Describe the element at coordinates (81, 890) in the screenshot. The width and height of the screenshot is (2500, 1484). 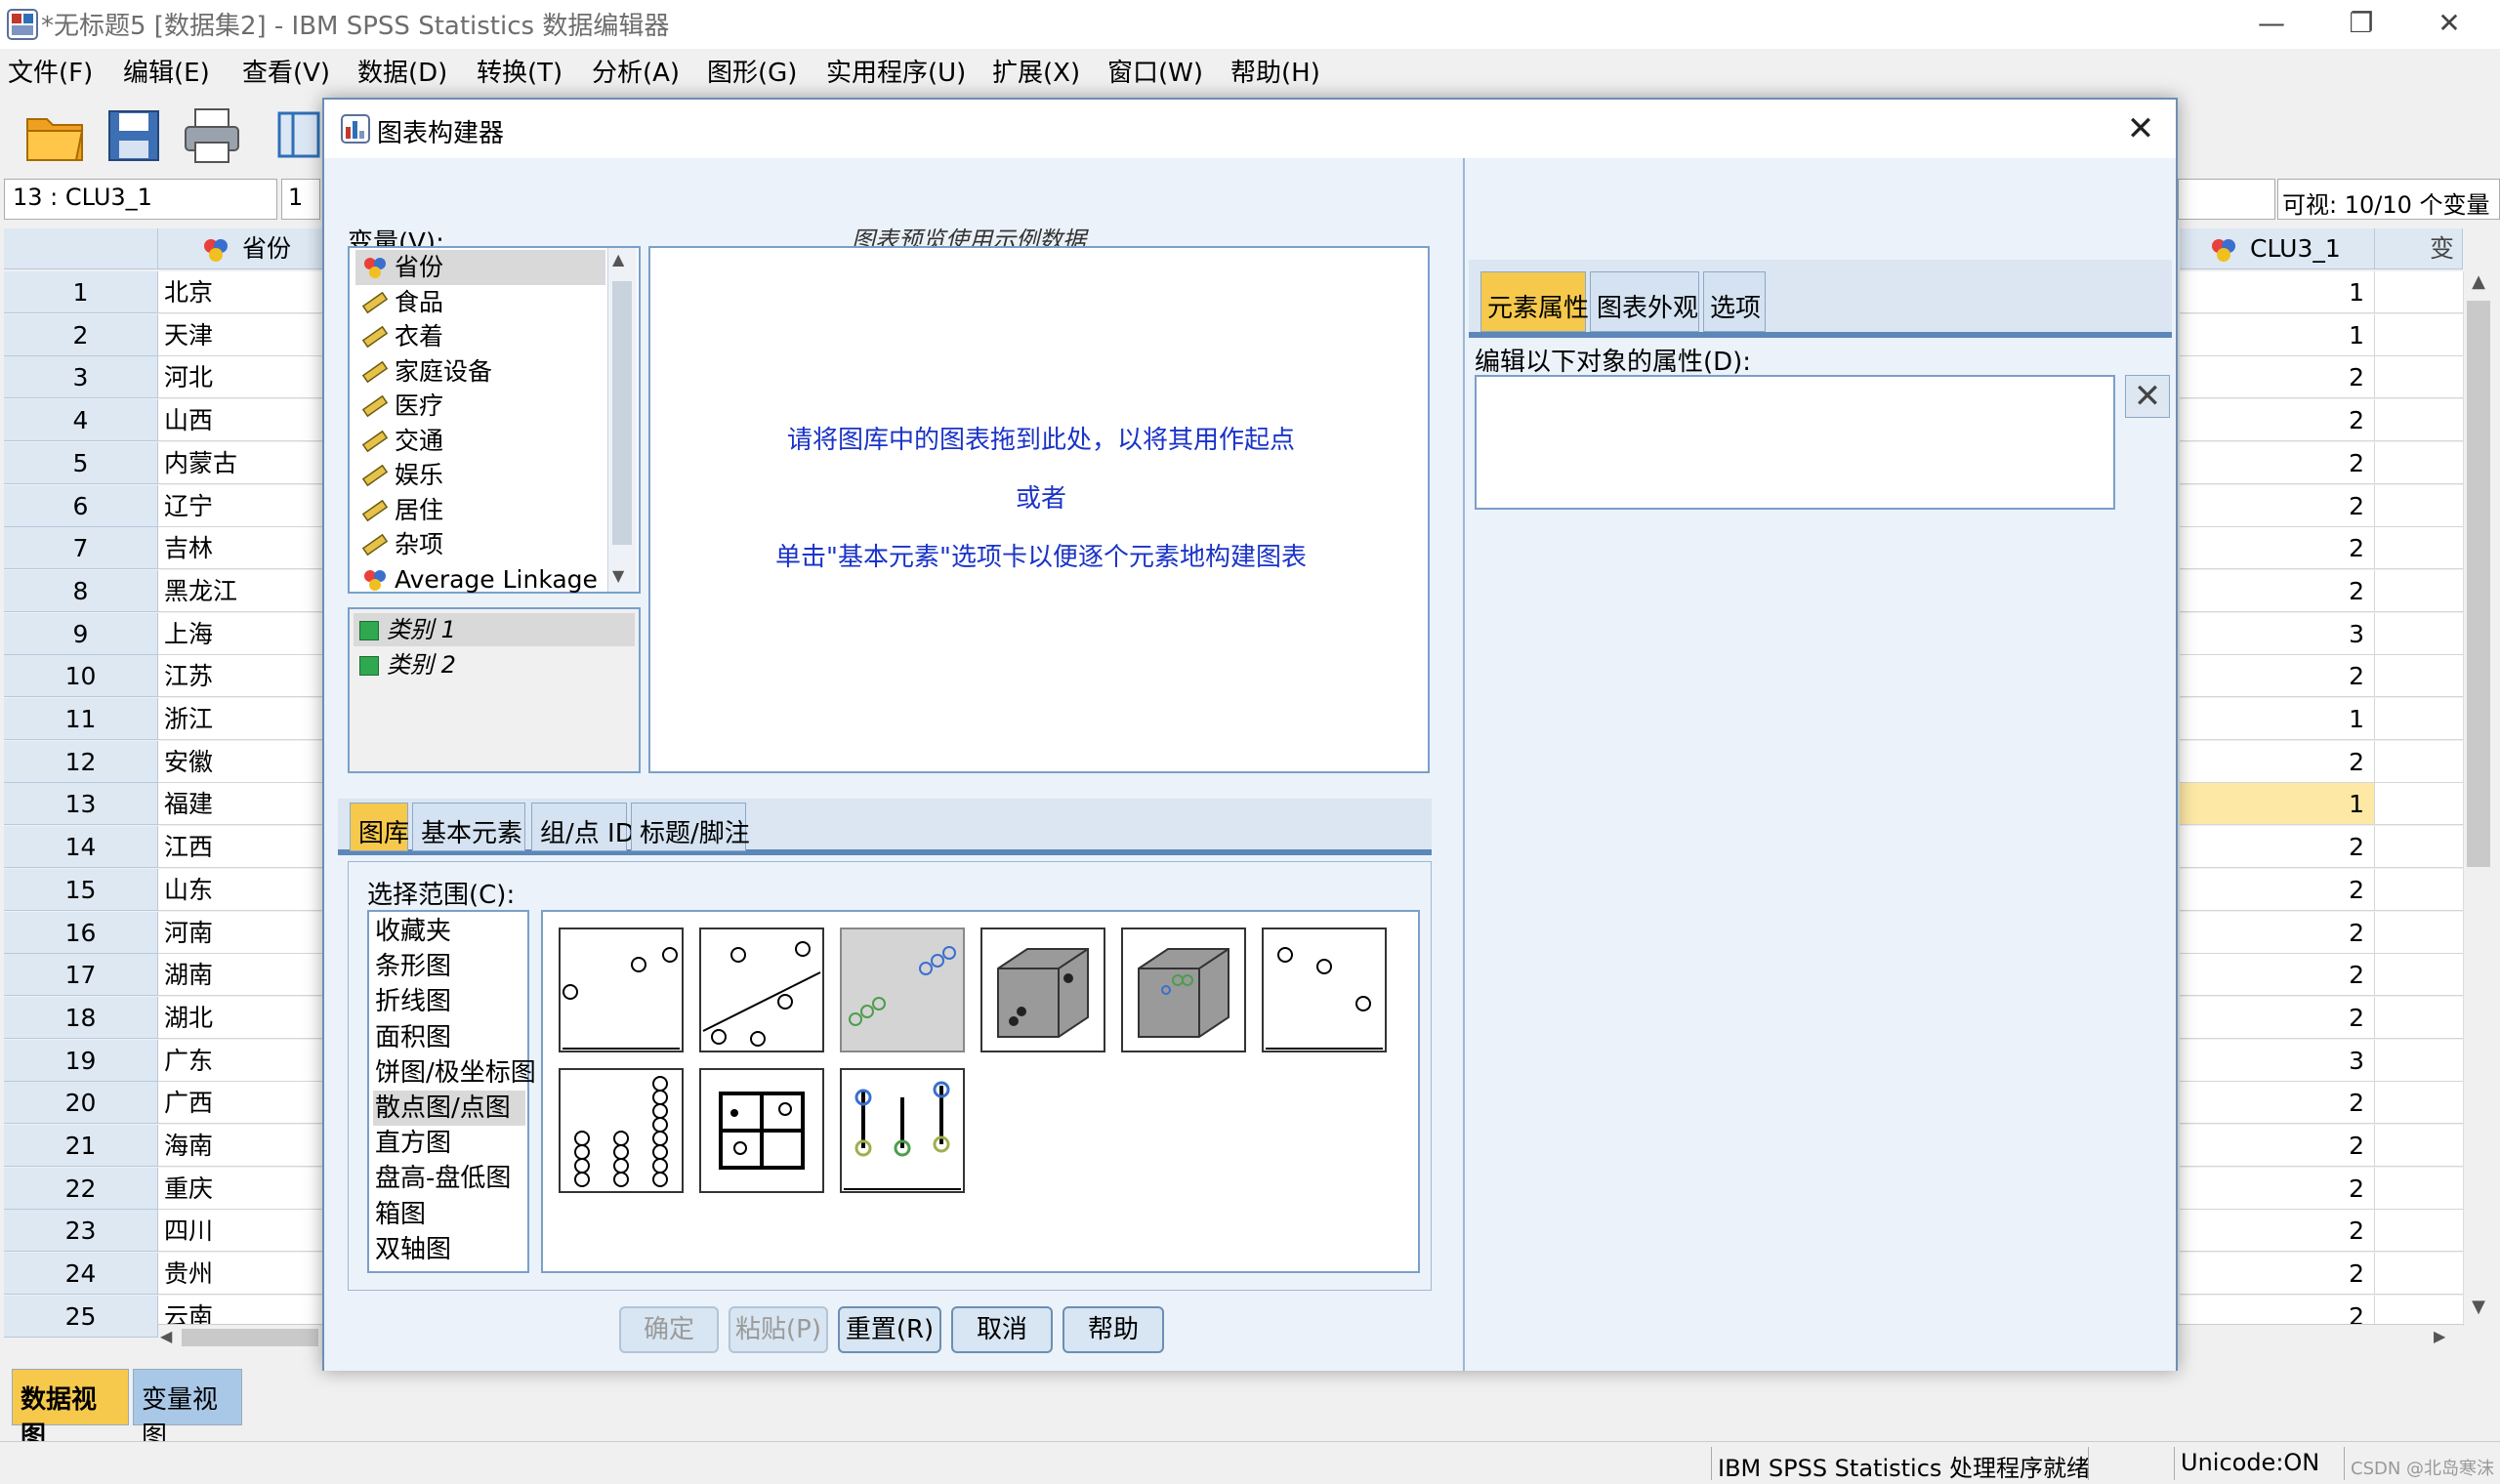
I see `row-number: 15` at that location.